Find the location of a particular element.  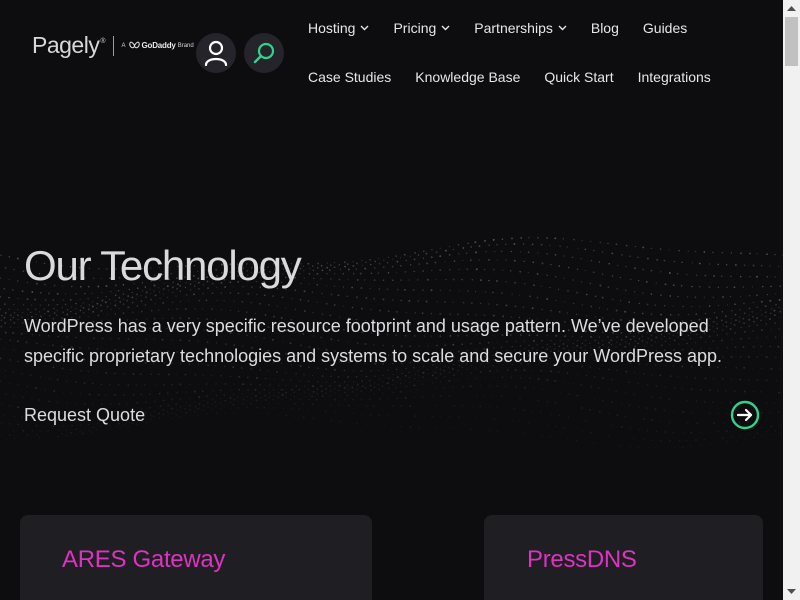

card-ares-gateway: ARES Gateway is located at coordinates (196, 557).